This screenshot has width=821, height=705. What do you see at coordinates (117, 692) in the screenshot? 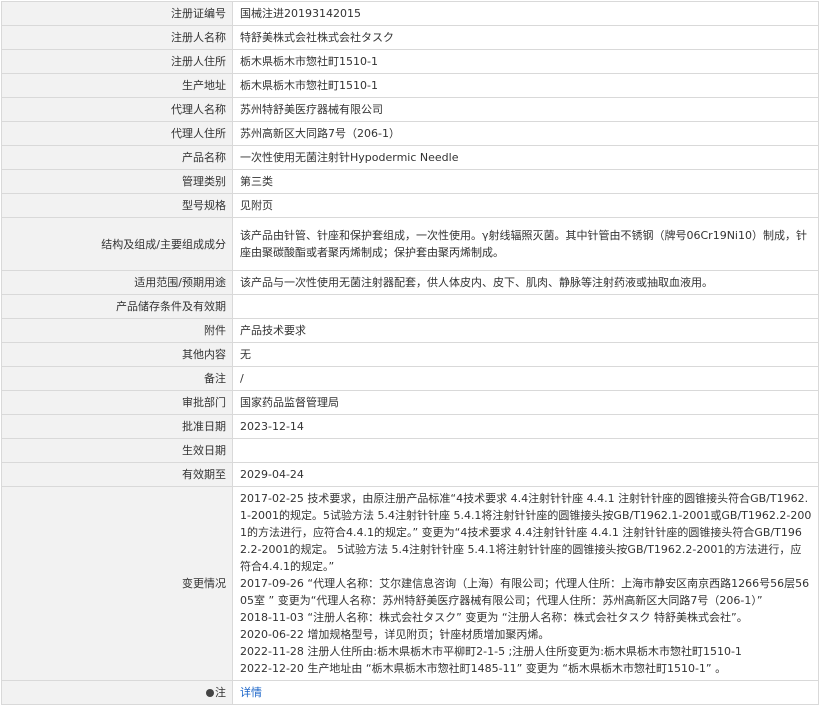
I see `field-label: 注` at bounding box center [117, 692].